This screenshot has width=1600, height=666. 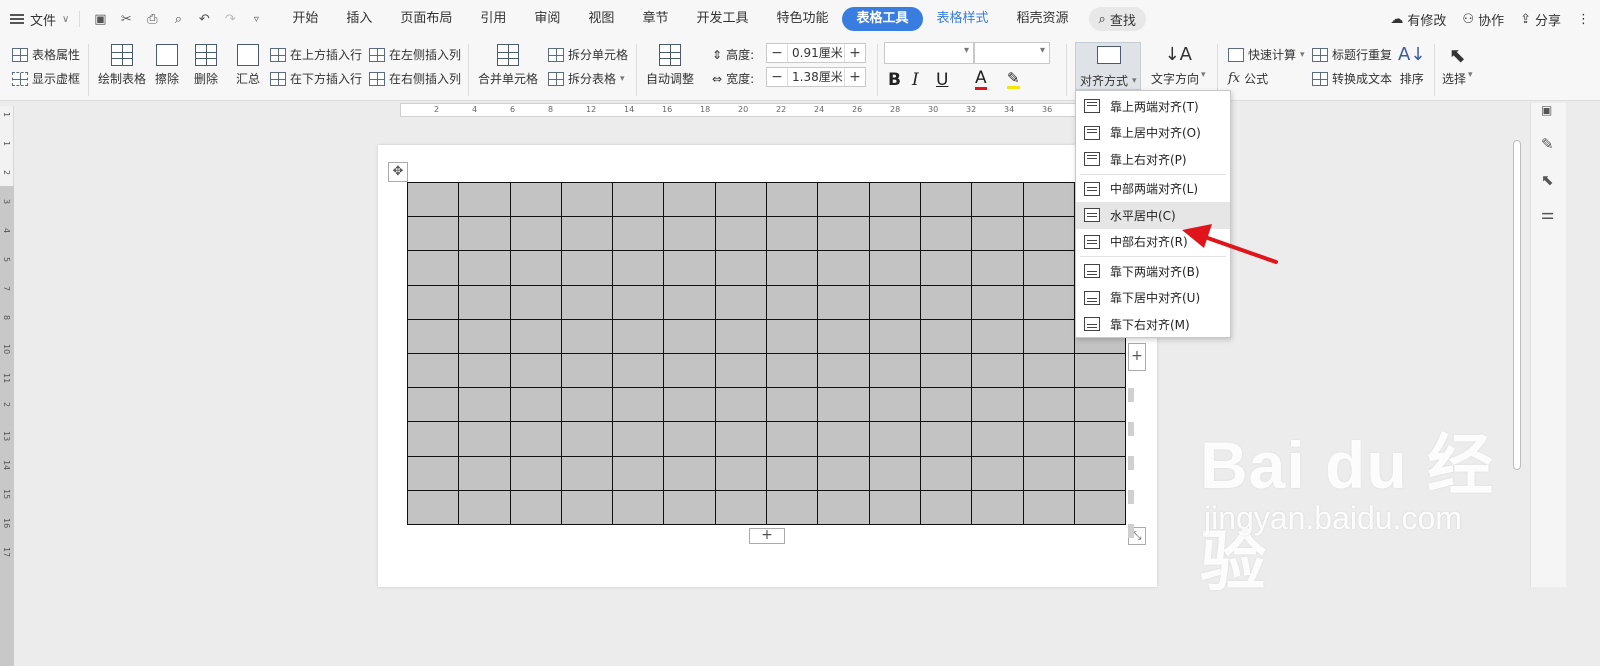 I want to click on file-menu-button: 文件 ∨, so click(x=39, y=19).